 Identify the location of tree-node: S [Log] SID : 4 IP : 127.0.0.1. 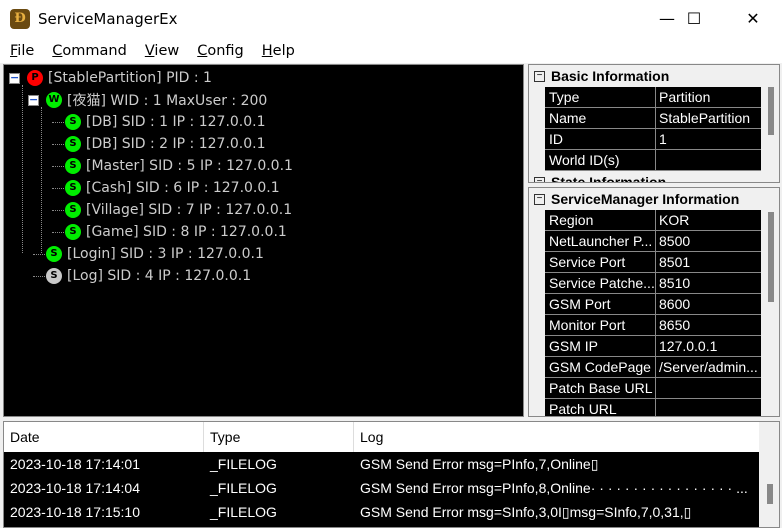
(148, 276).